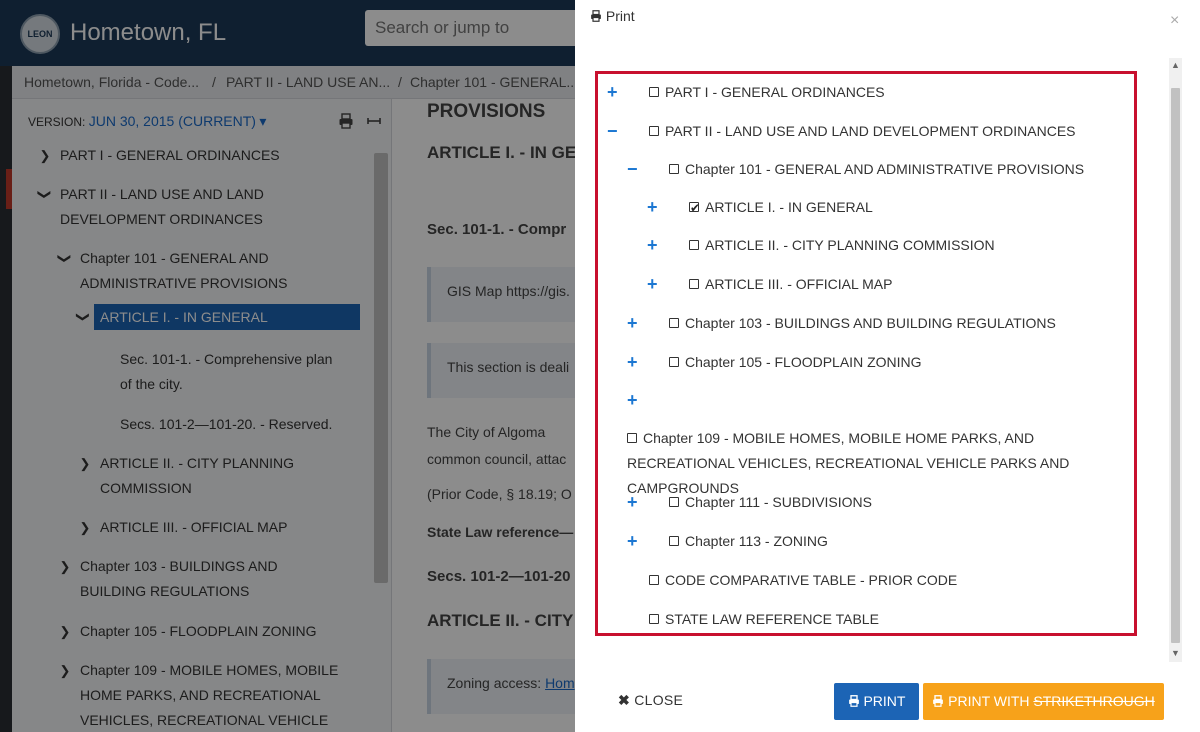  What do you see at coordinates (1043, 701) in the screenshot?
I see `print-with-strikethrough-button: PRINT WITH STRIKETHROUGH` at bounding box center [1043, 701].